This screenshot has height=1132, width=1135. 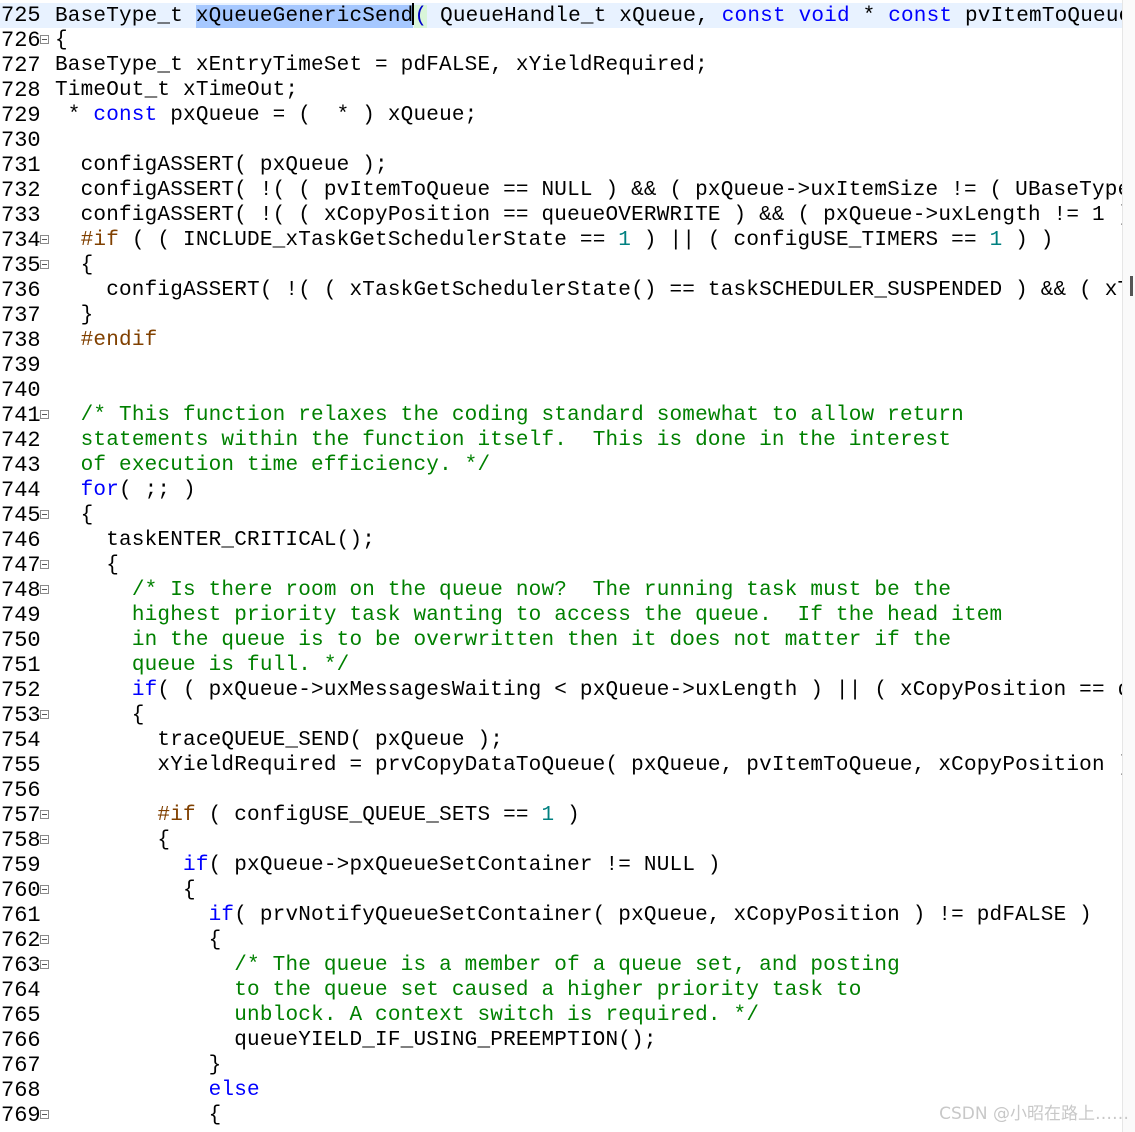 I want to click on code-line: 747 {, so click(x=561, y=565).